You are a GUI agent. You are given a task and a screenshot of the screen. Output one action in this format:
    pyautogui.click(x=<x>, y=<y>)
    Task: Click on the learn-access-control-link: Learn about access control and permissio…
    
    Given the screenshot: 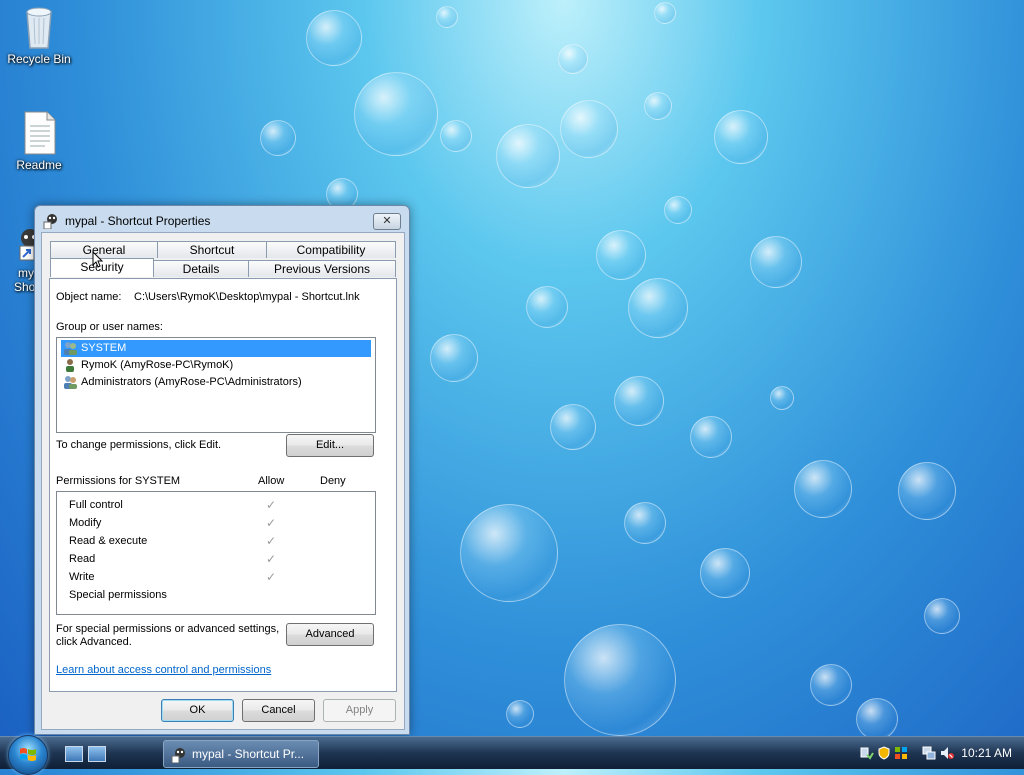 What is the action you would take?
    pyautogui.click(x=163, y=670)
    